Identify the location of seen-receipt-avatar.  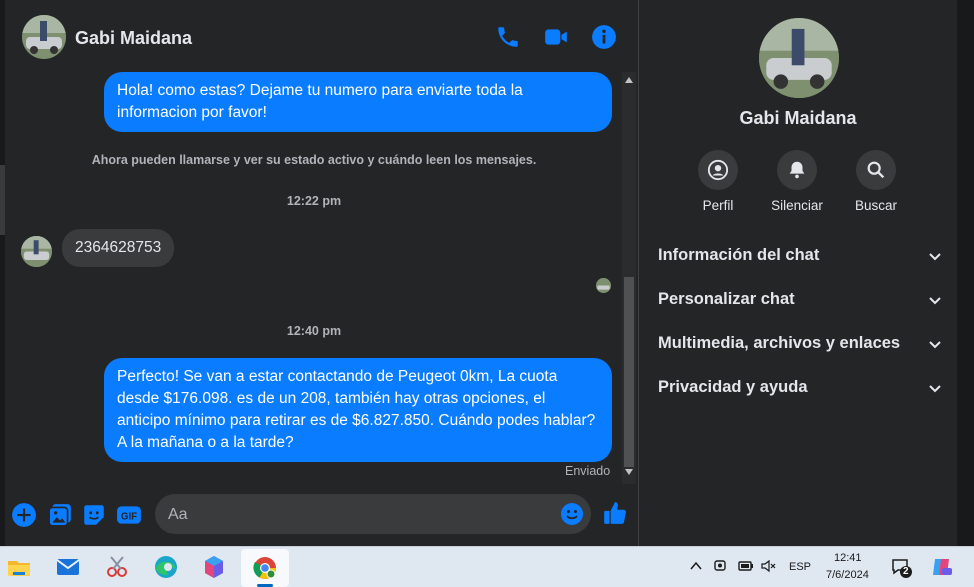
(603, 285).